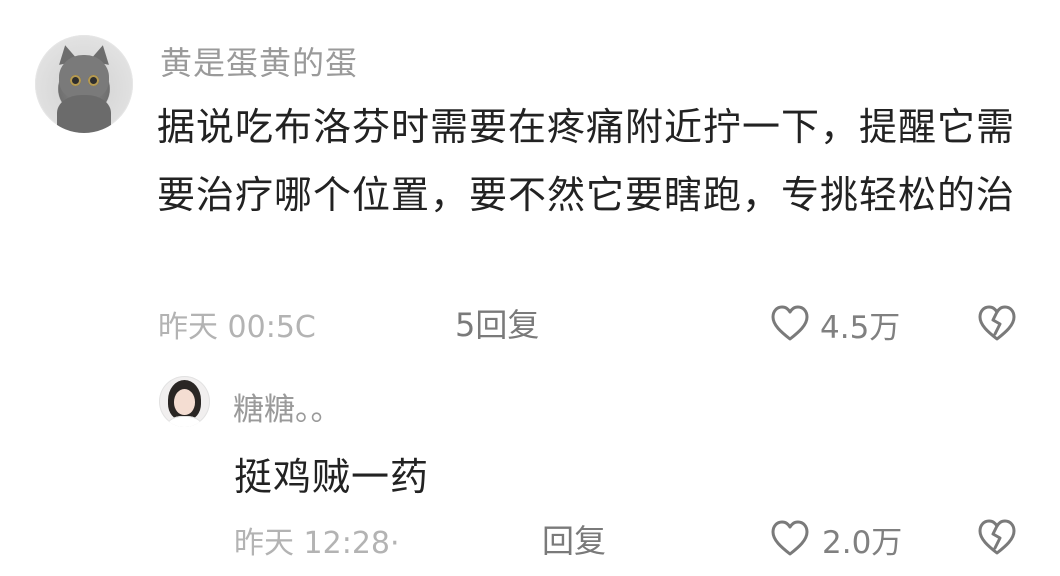  What do you see at coordinates (237, 327) in the screenshot?
I see `comment-time: 昨天 00:5C` at bounding box center [237, 327].